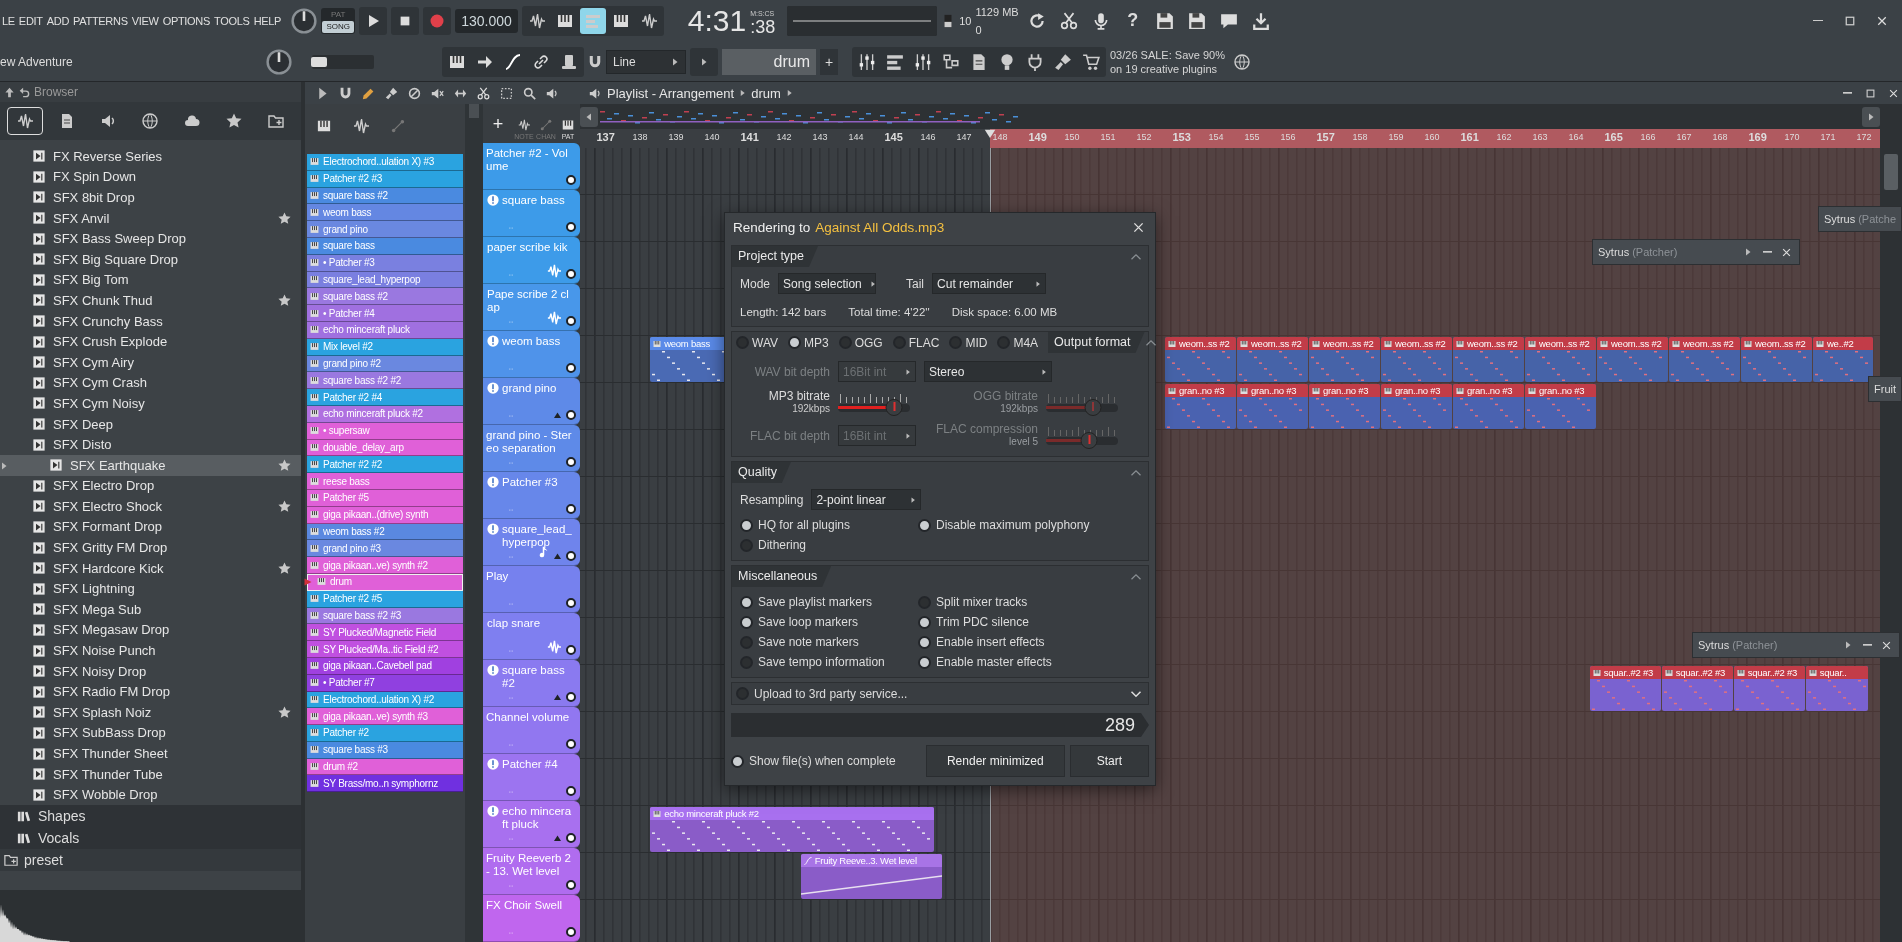  Describe the element at coordinates (531, 448) in the screenshot. I see `track-header: grand pino - Stereo separation` at that location.